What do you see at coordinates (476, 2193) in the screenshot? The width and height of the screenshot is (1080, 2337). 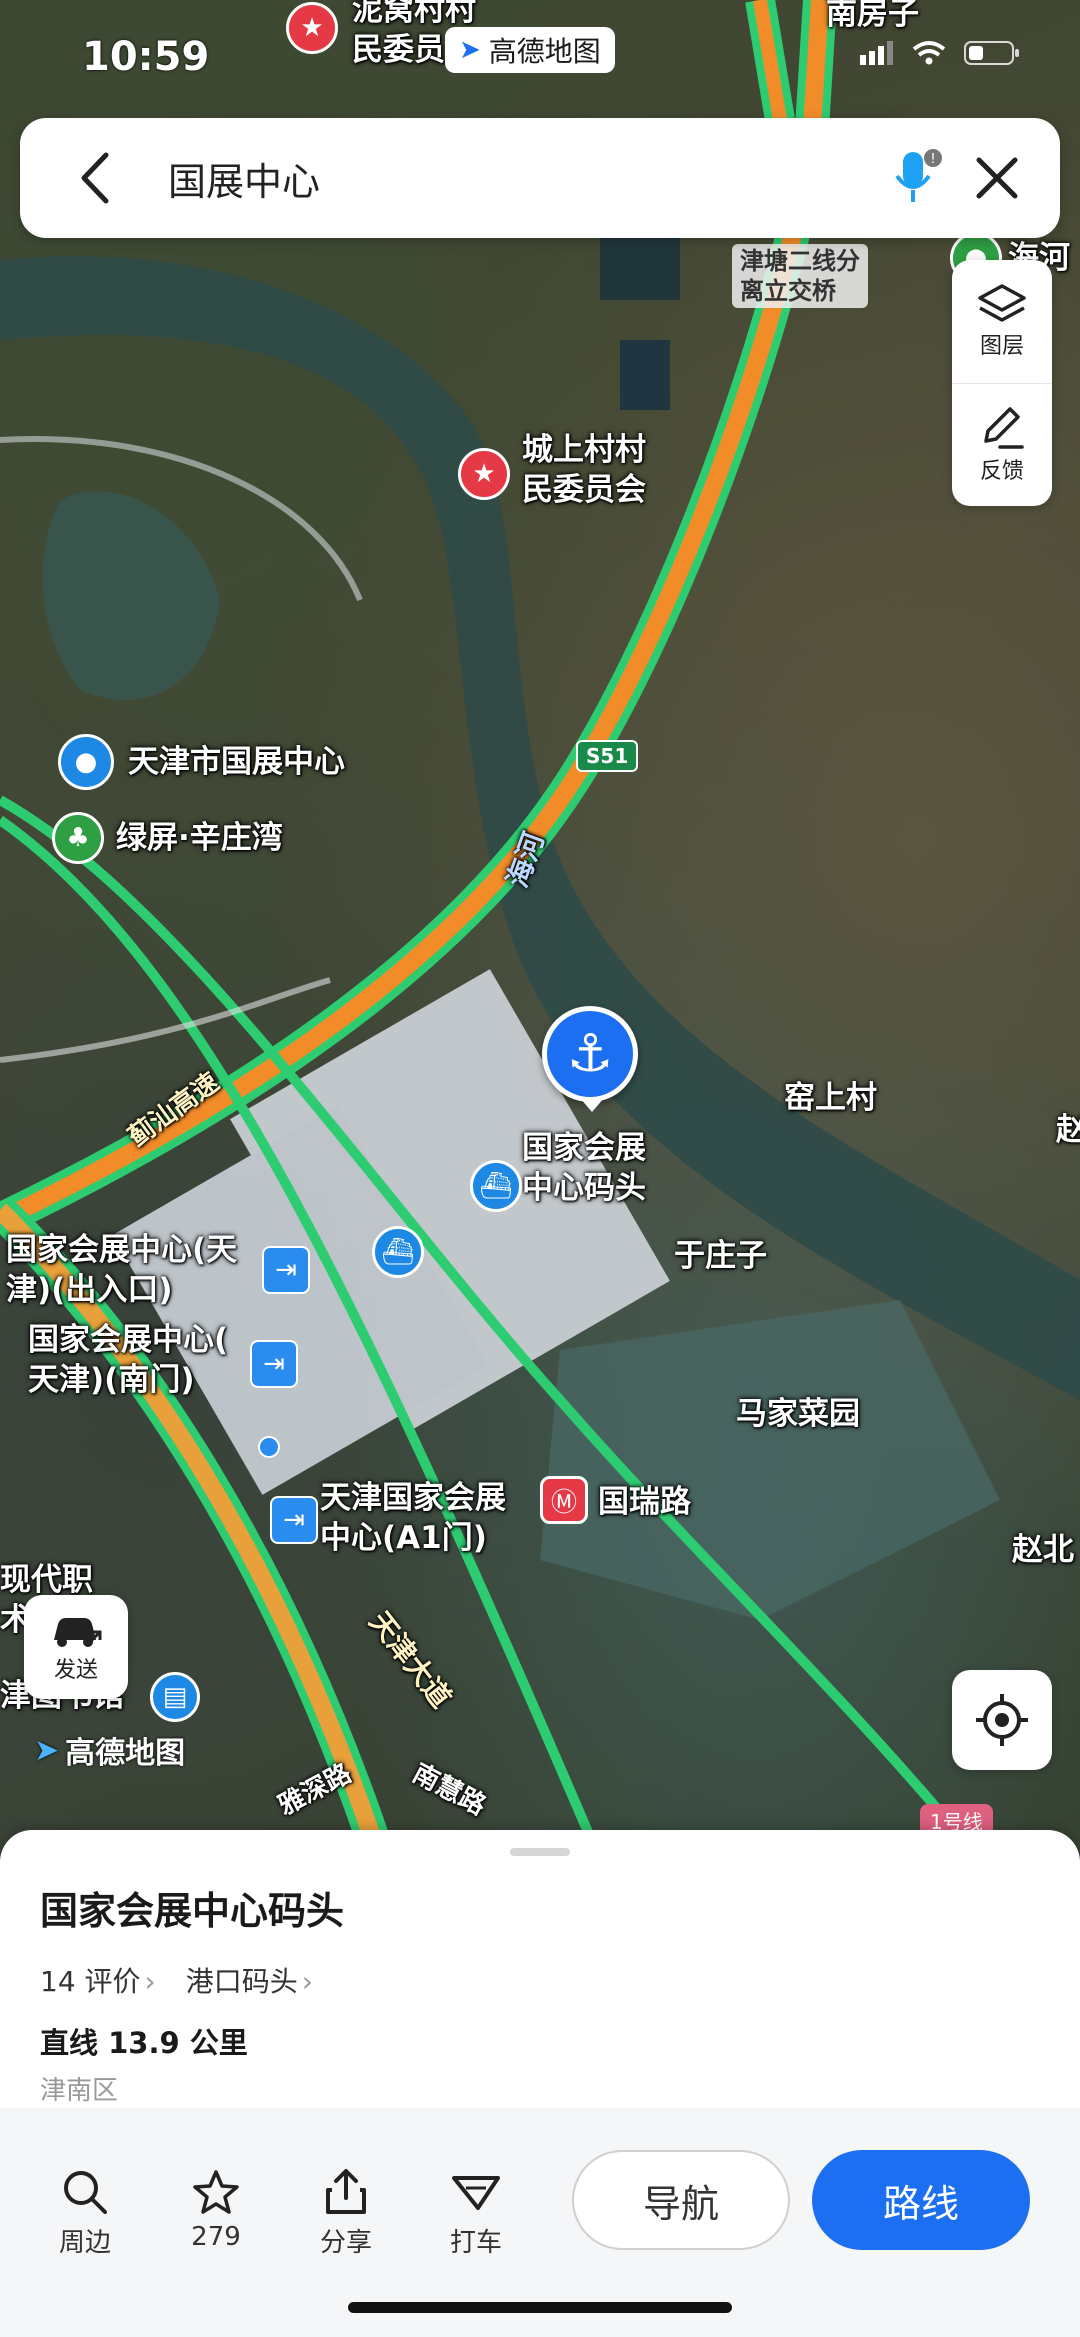 I see `taxi-icon` at bounding box center [476, 2193].